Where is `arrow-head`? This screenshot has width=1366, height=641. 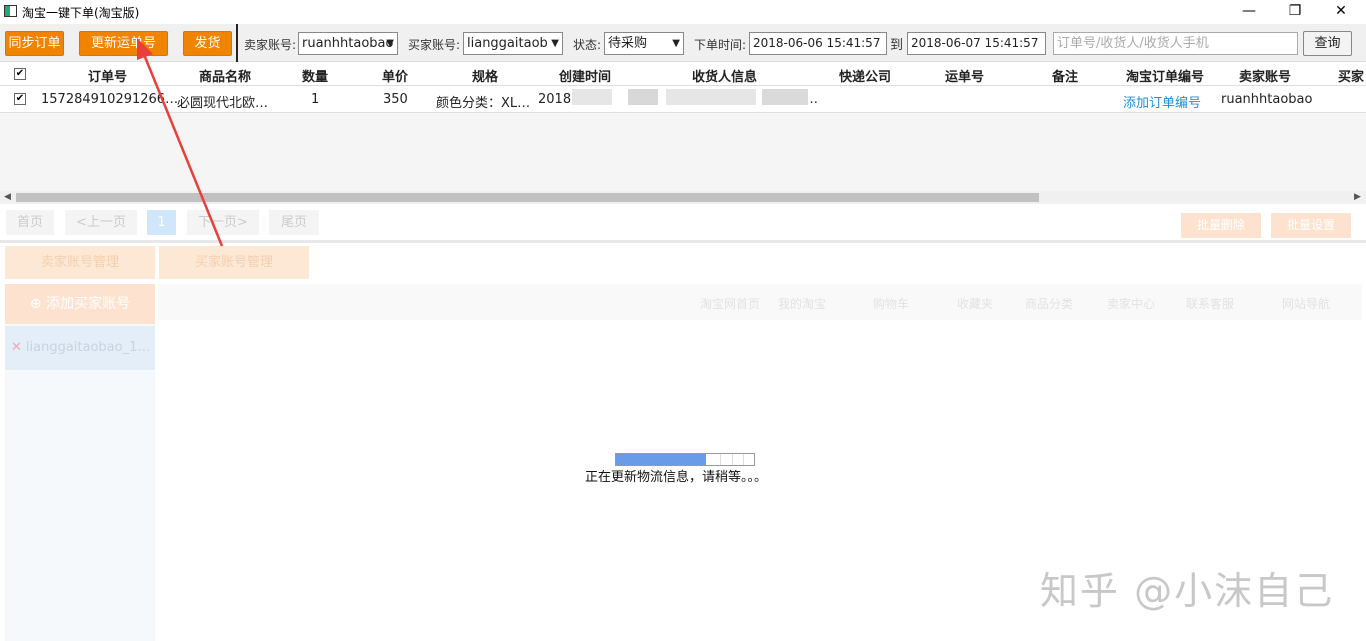 arrow-head is located at coordinates (145, 49).